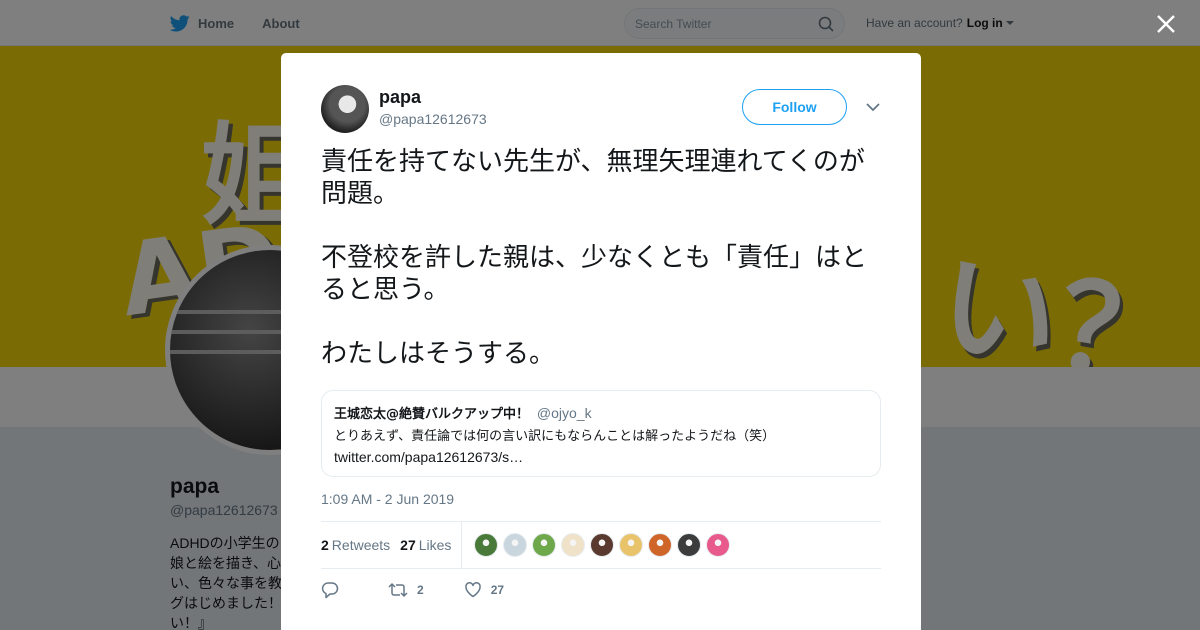 The height and width of the screenshot is (630, 1200). What do you see at coordinates (387, 499) in the screenshot?
I see `tweet-timestamp: 1:09 AM - 2 Jun 2019` at bounding box center [387, 499].